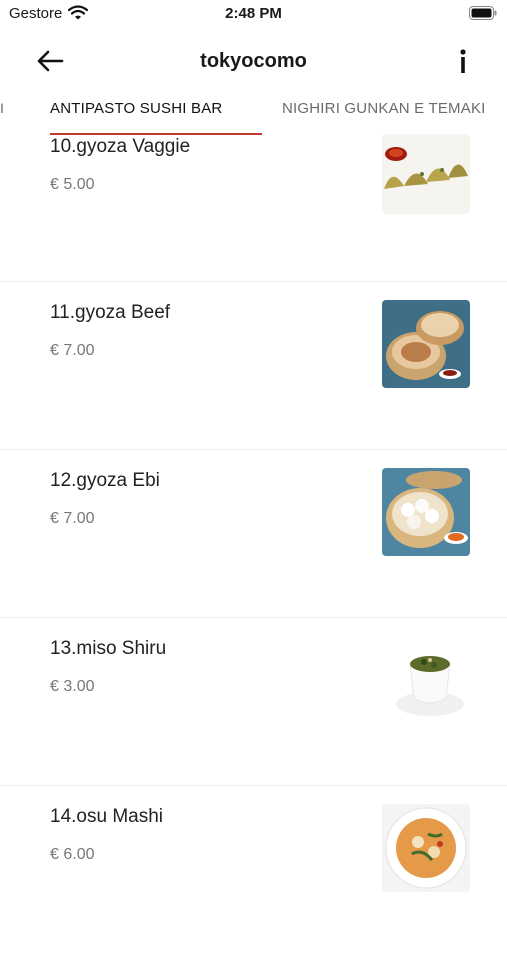 The width and height of the screenshot is (507, 953). I want to click on item-name: 12.gyoza Ebi, so click(105, 480).